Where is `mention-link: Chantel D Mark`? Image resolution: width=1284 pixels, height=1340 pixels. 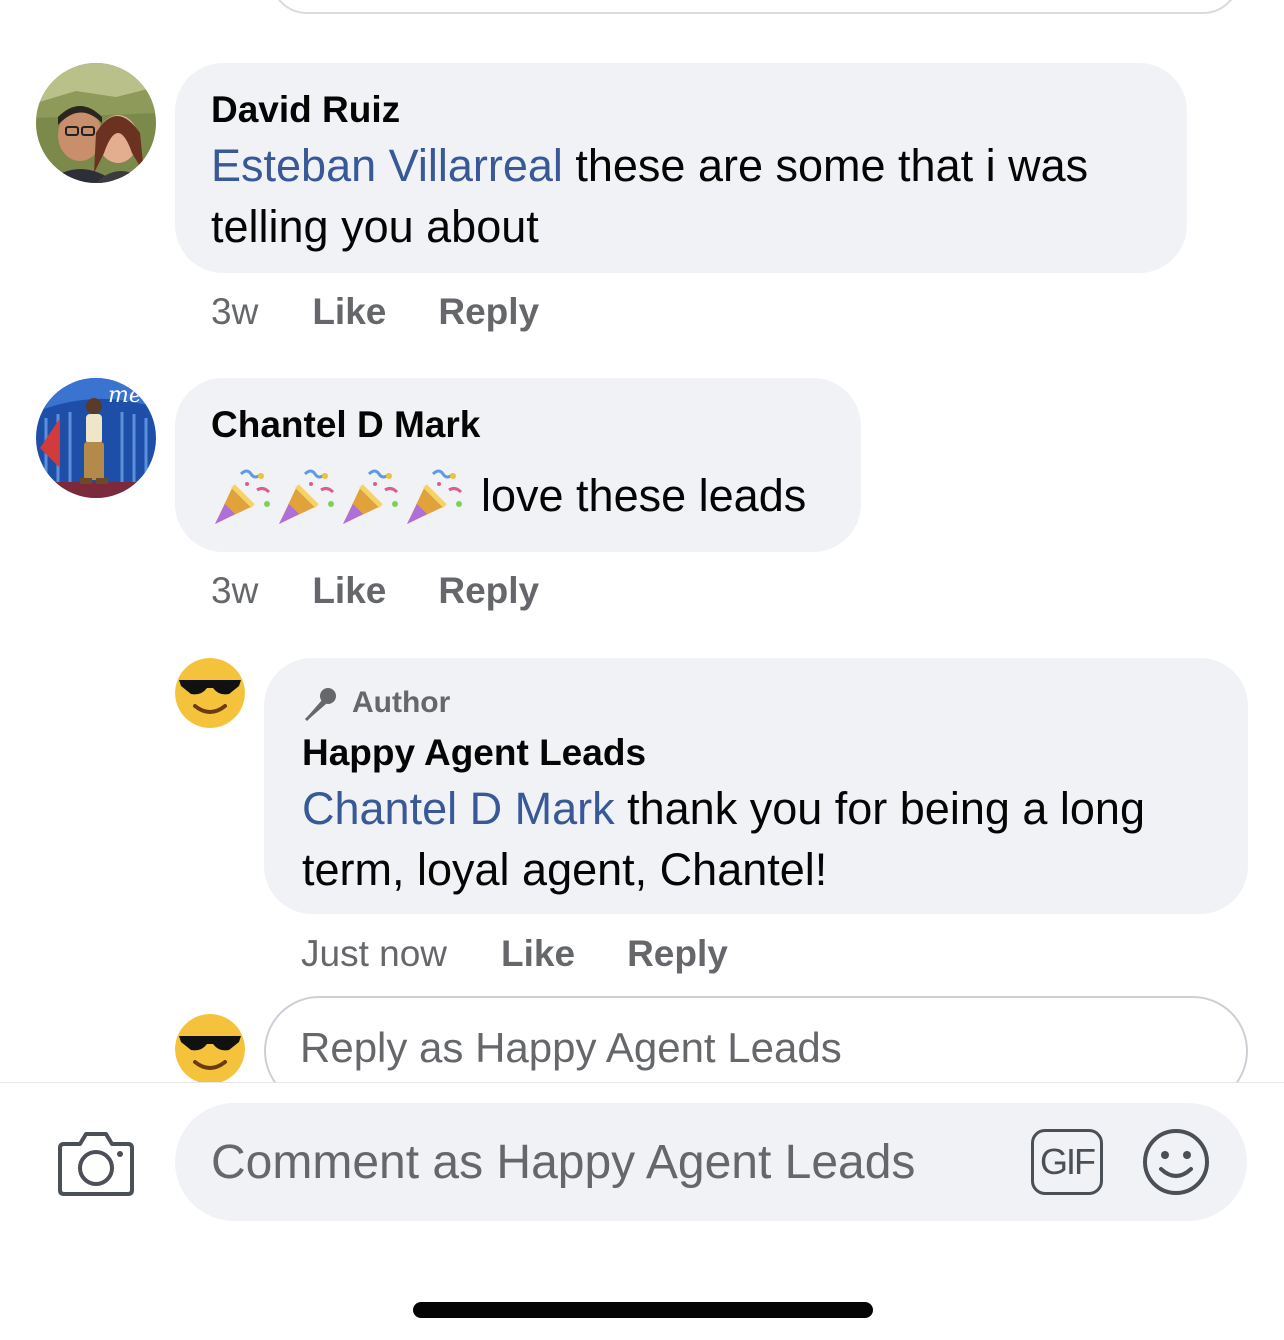
mention-link: Chantel D Mark is located at coordinates (458, 808).